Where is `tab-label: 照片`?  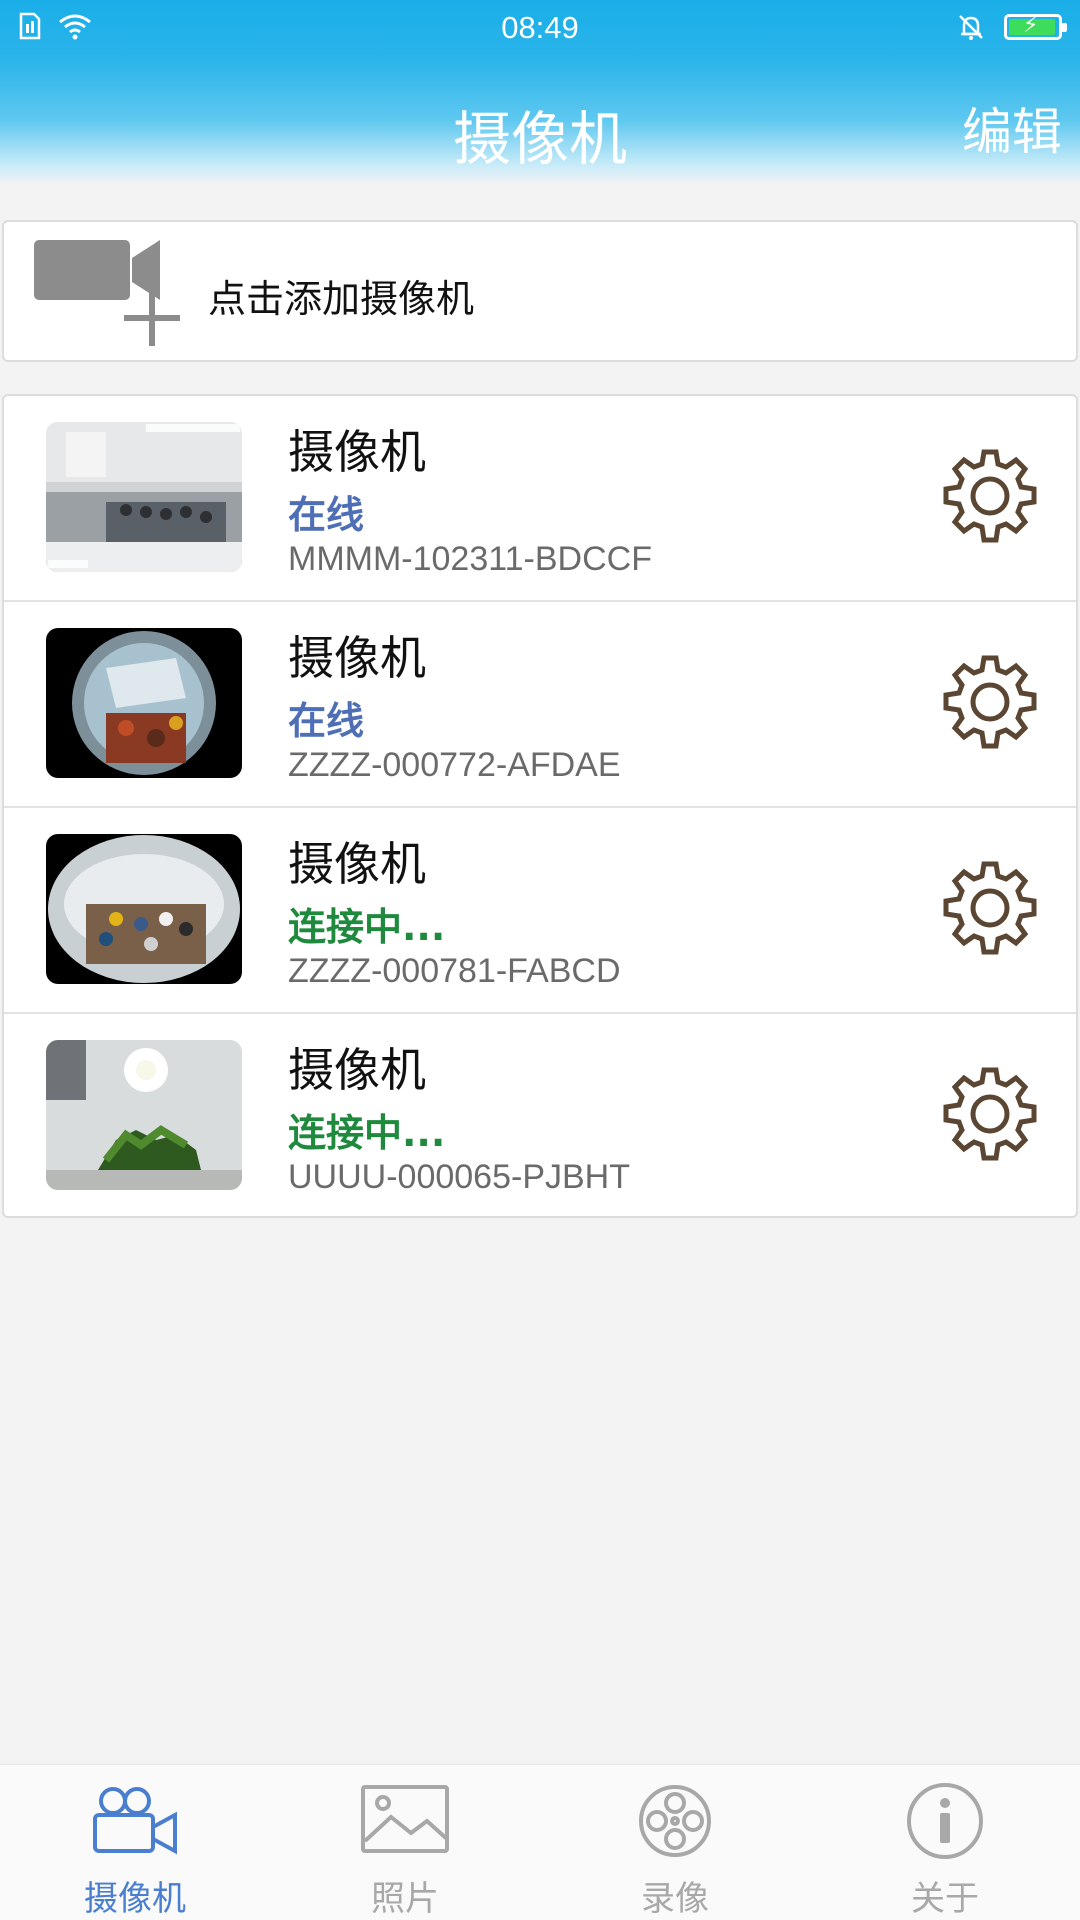 tab-label: 照片 is located at coordinates (405, 1899).